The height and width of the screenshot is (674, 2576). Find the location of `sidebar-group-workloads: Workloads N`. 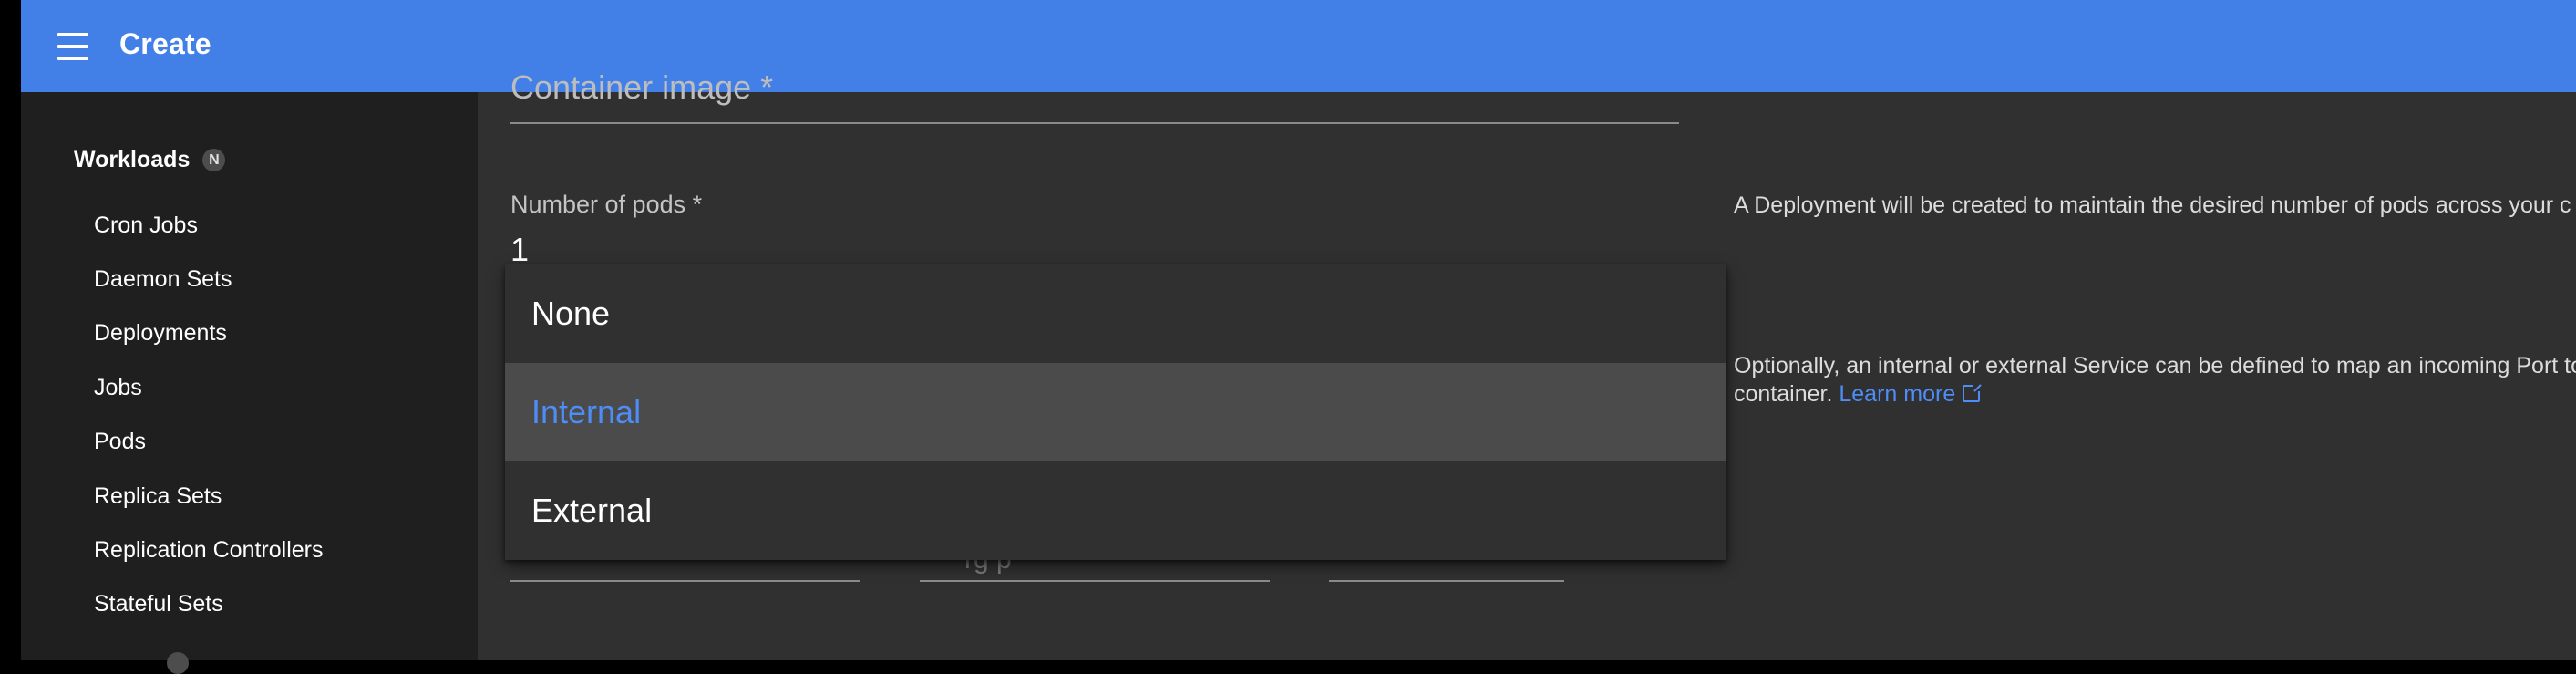

sidebar-group-workloads: Workloads N is located at coordinates (150, 160).